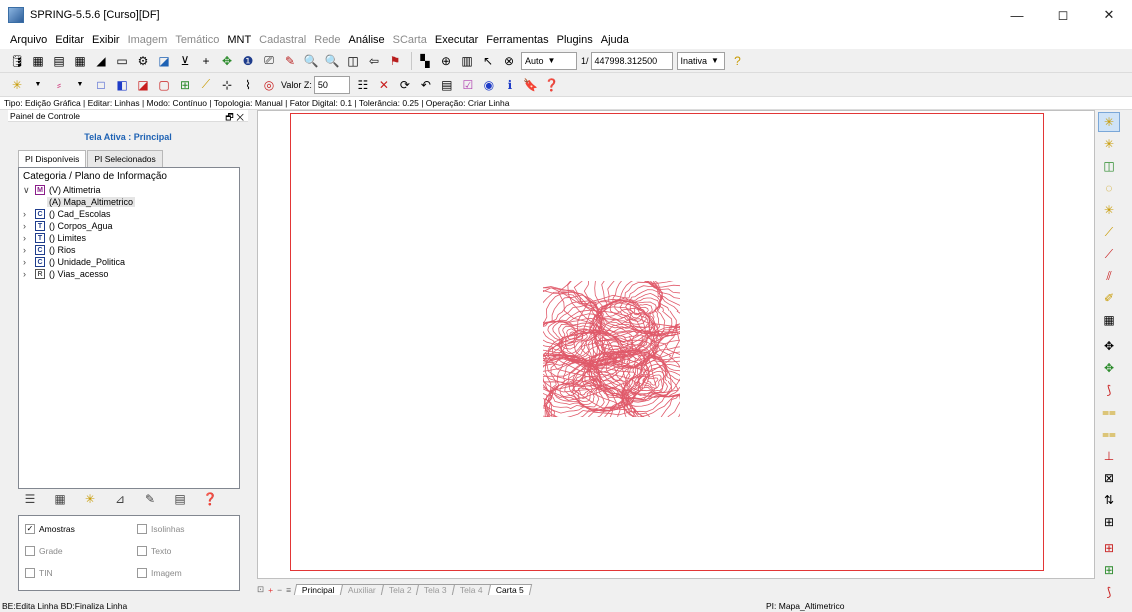 This screenshot has height=612, width=1132. I want to click on line-tool-icon: ⟋, so click(206, 85).